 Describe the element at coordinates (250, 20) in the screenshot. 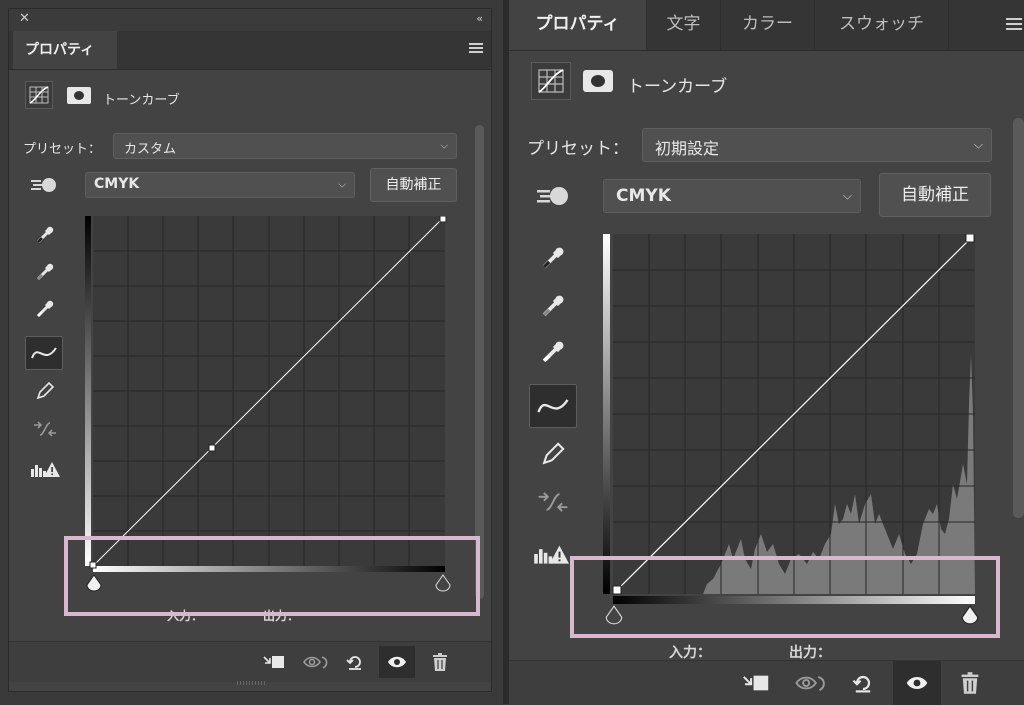

I see `panel-title-bar: ✕ ‹‹` at that location.